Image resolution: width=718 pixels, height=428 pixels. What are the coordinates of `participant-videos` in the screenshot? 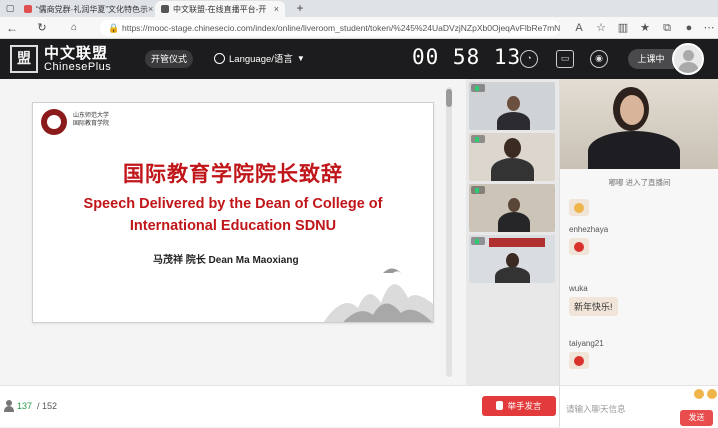 It's located at (512, 232).